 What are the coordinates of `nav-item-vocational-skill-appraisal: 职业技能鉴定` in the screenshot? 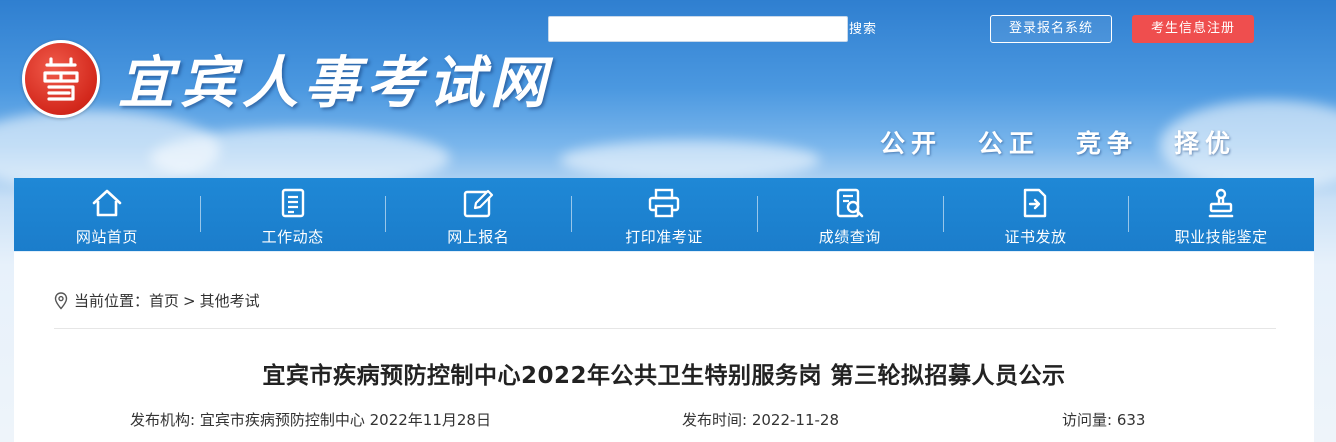 It's located at (1221, 214).